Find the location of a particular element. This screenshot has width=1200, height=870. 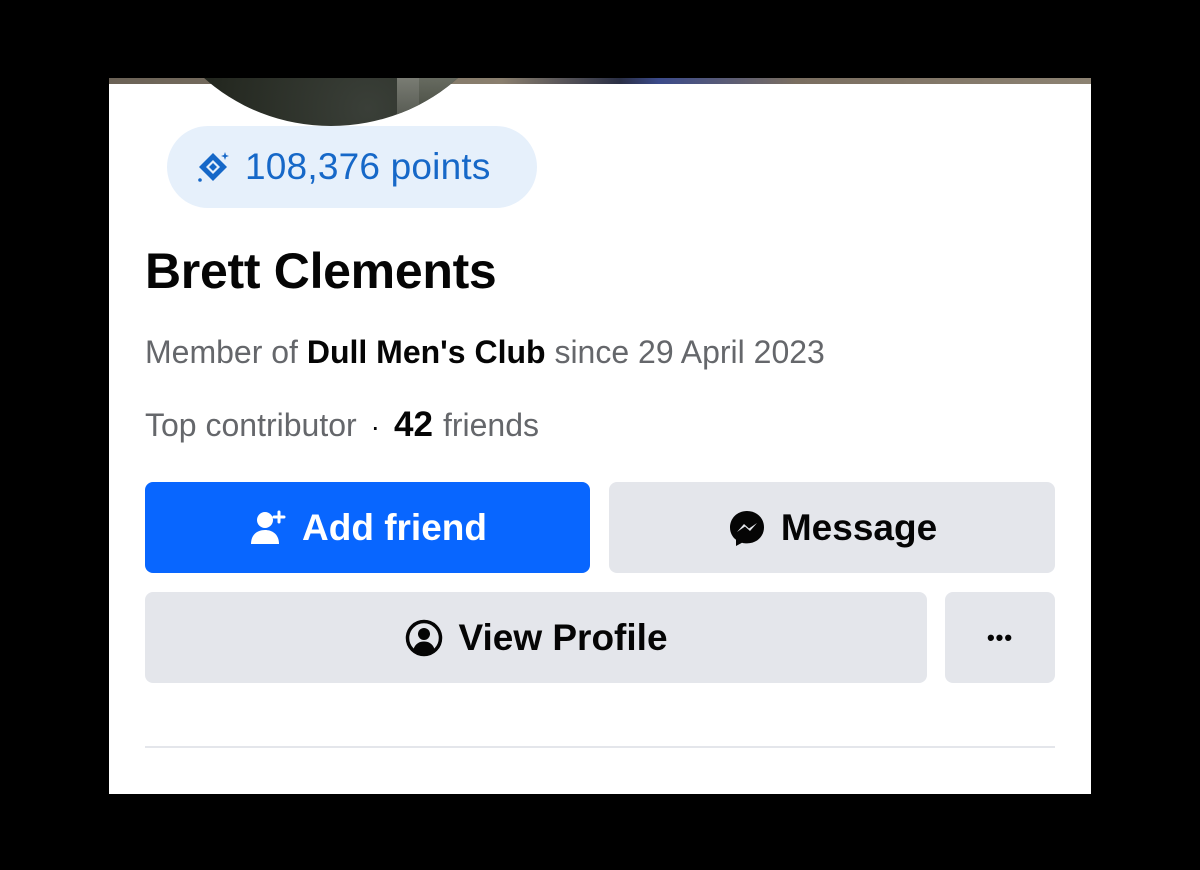

add-friend-label: Add friend is located at coordinates (394, 527).